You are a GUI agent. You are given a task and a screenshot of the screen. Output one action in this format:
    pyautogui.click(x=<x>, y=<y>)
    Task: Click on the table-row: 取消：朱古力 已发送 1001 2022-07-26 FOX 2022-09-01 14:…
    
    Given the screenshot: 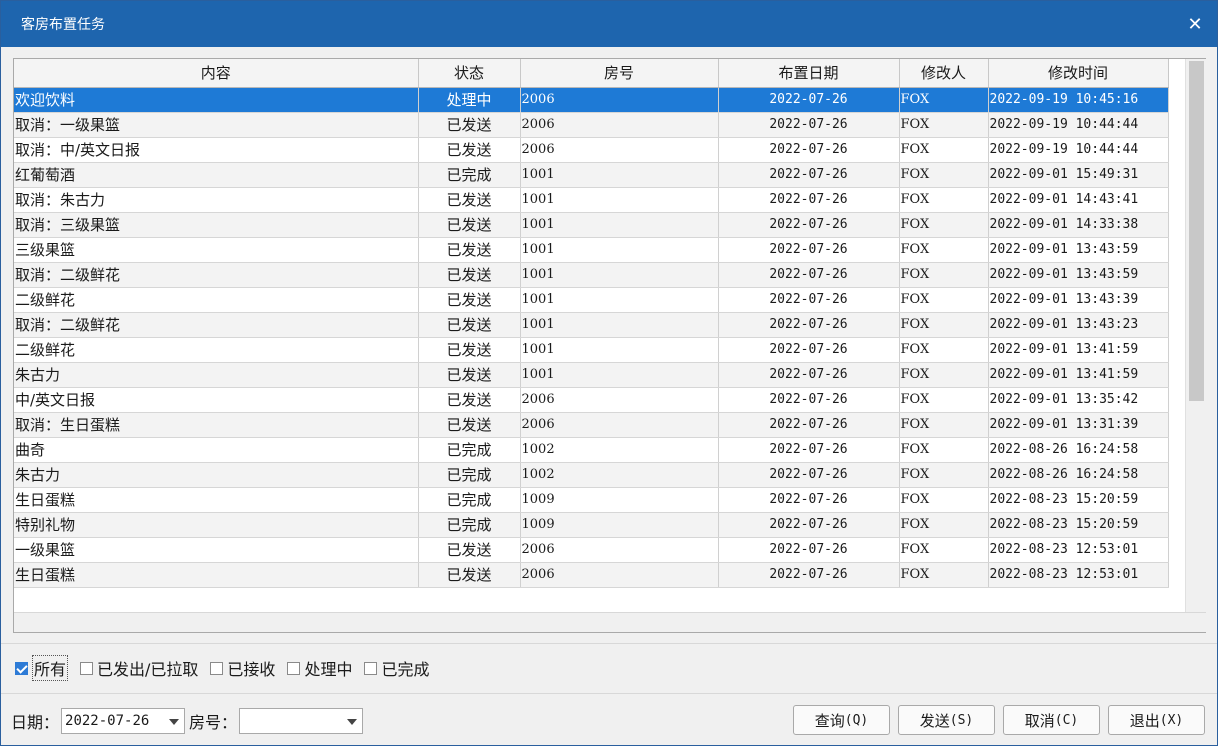 What is the action you would take?
    pyautogui.click(x=591, y=200)
    